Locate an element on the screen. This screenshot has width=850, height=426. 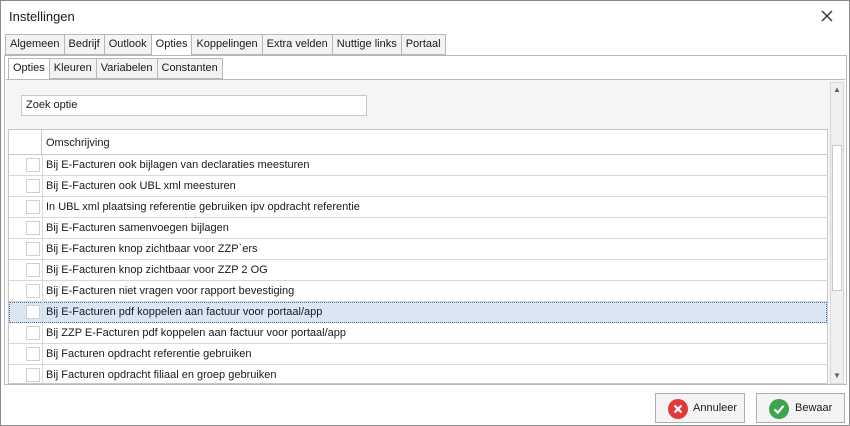
scrollbar-thumb is located at coordinates (837, 218).